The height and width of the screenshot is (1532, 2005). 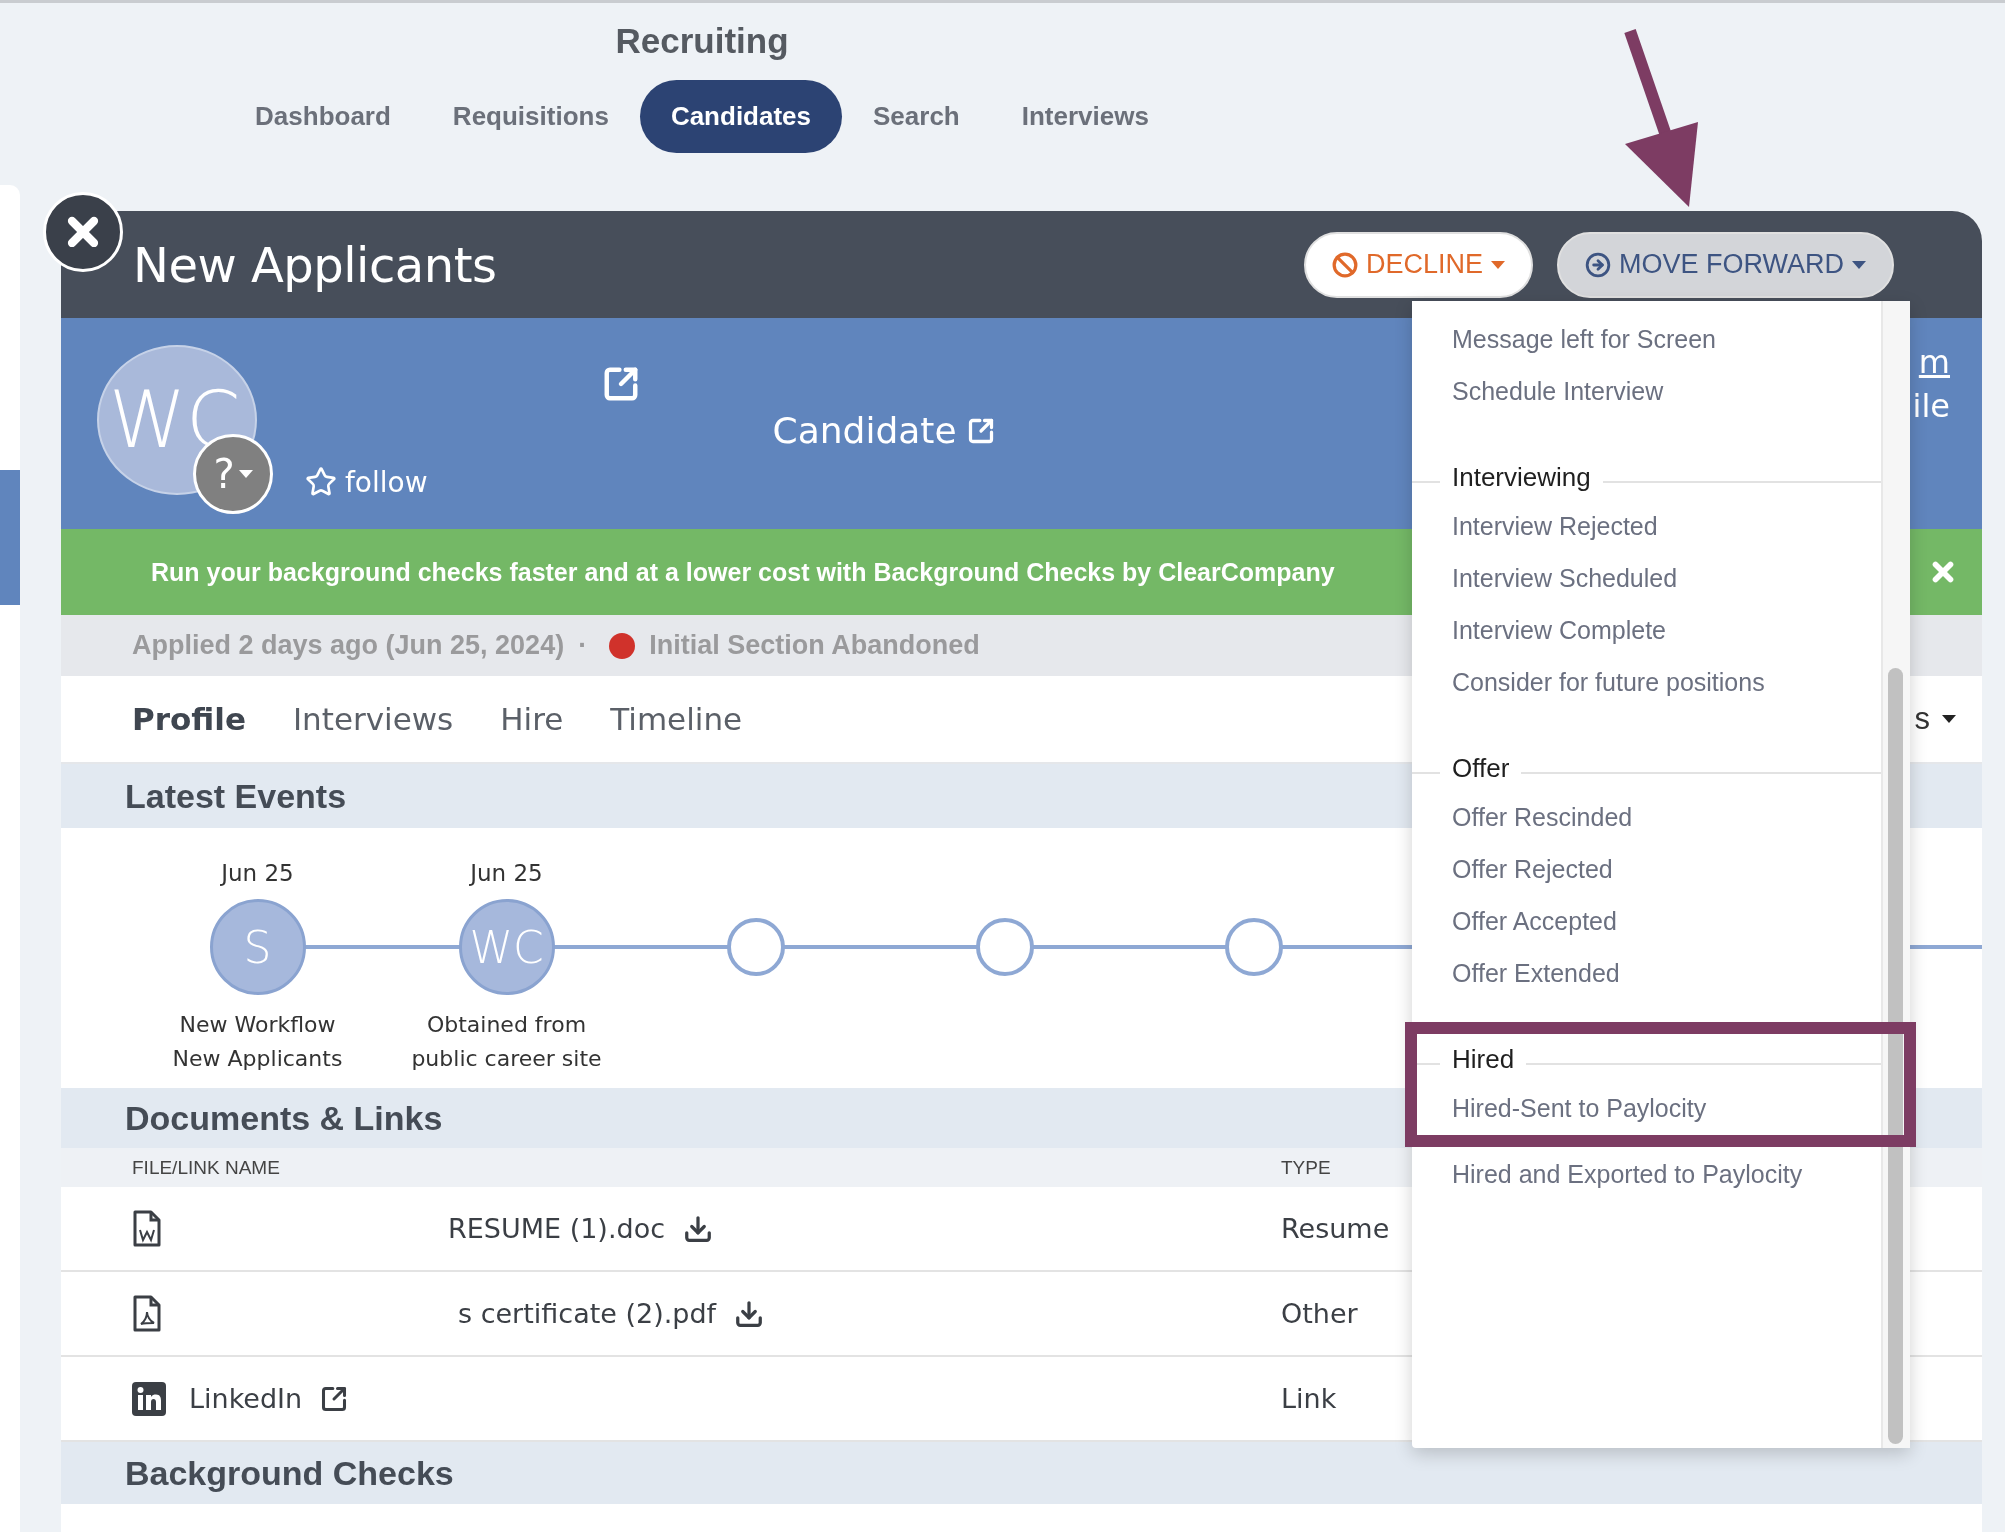 What do you see at coordinates (883, 430) in the screenshot?
I see `candidate-link: Candidate` at bounding box center [883, 430].